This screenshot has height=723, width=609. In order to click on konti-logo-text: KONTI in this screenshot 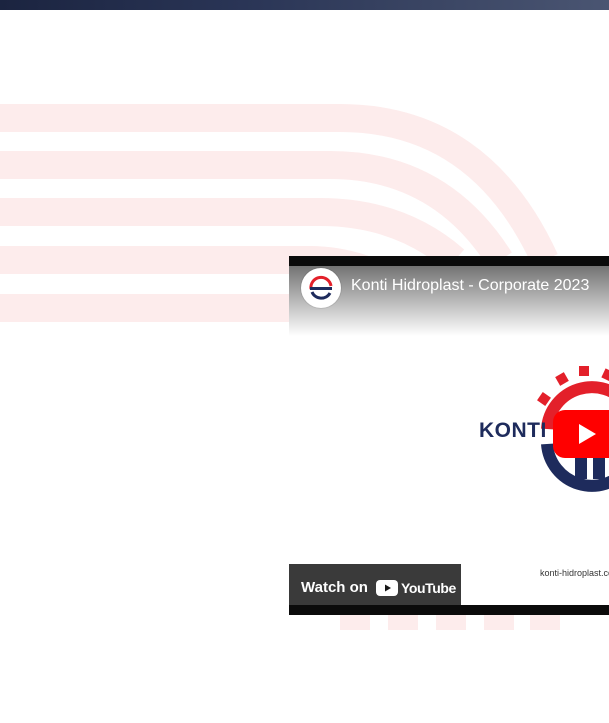, I will do `click(513, 430)`.